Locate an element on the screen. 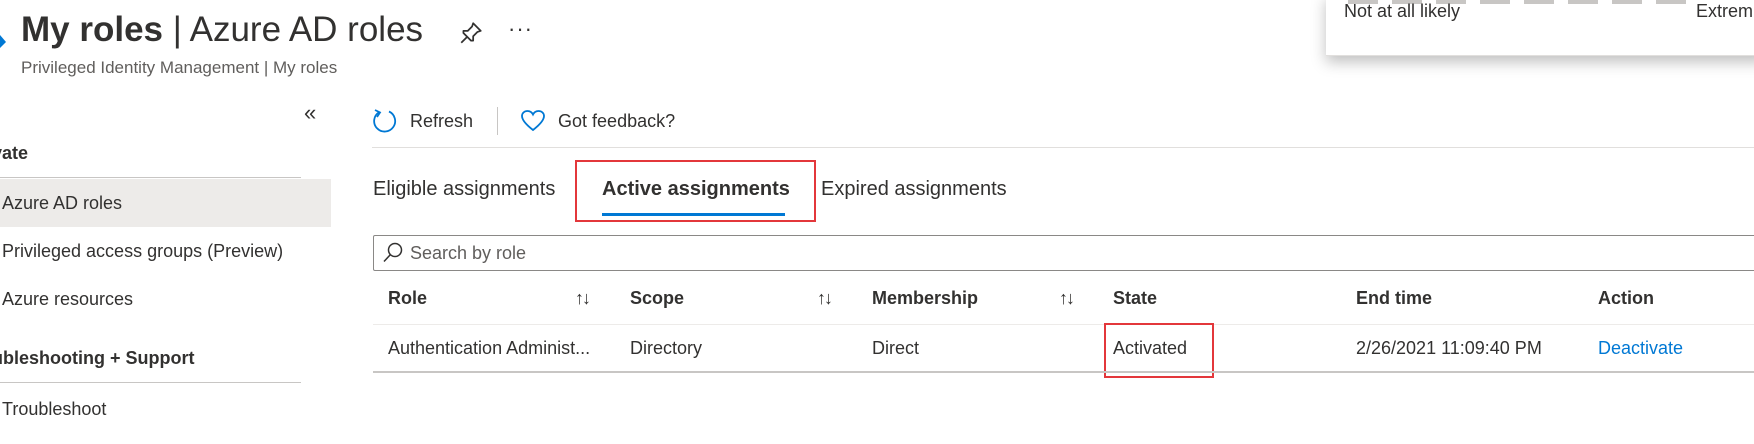 The width and height of the screenshot is (1754, 444). page-title: My roles | Azure AD roles is located at coordinates (222, 30).